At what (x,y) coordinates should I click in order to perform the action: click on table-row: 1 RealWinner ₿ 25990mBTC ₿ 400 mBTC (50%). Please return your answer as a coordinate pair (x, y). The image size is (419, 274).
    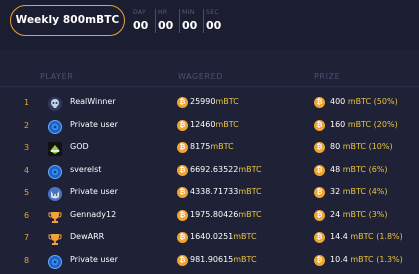
    Looking at the image, I should click on (209, 104).